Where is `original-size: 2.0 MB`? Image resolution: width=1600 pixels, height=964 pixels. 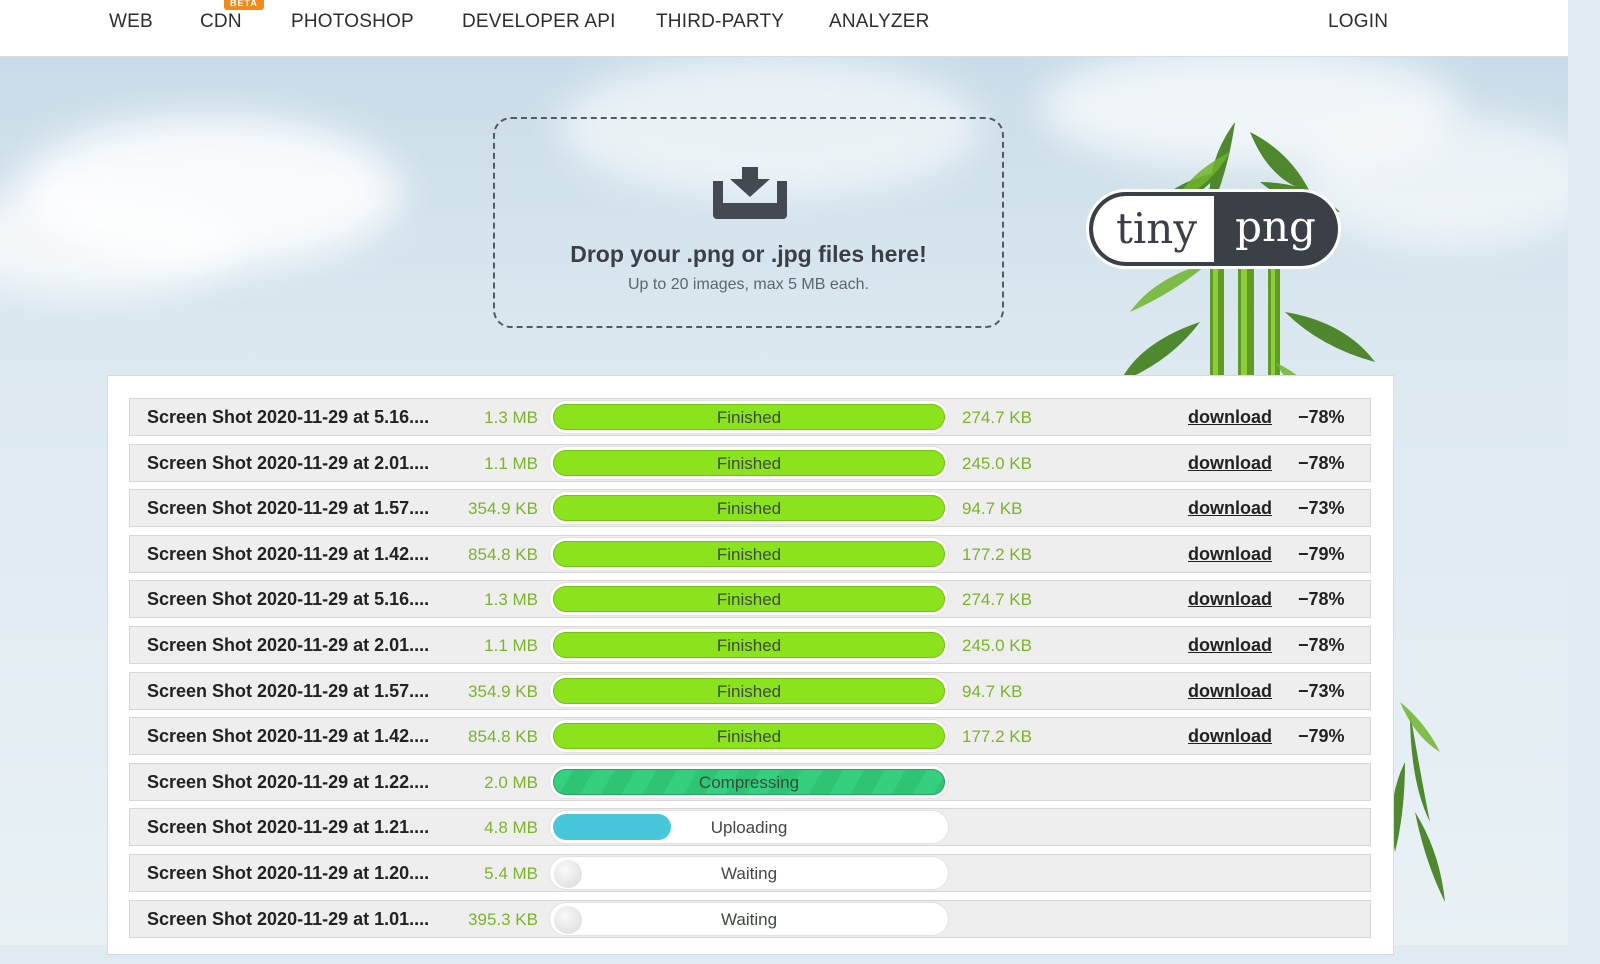 original-size: 2.0 MB is located at coordinates (511, 782).